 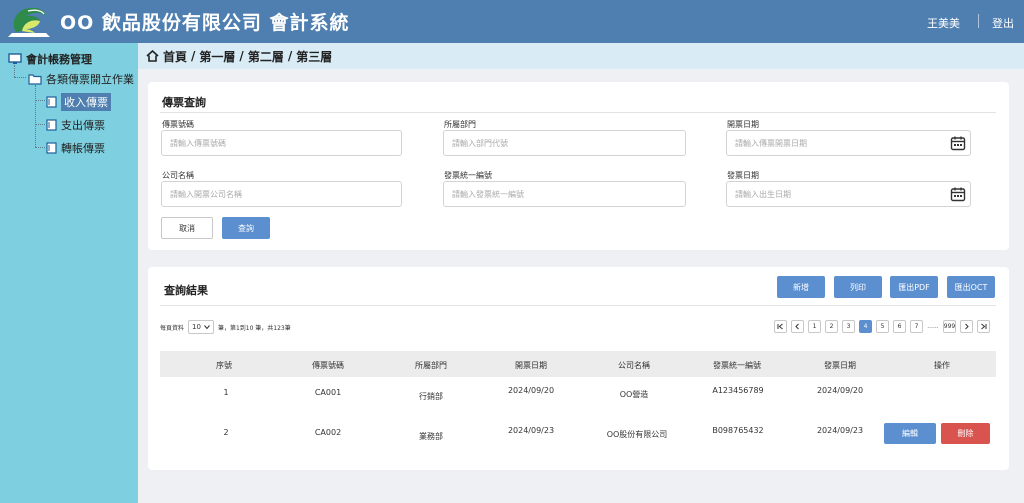 I want to click on sidebar-root-accounting: 會計帳務管理, so click(x=50, y=59).